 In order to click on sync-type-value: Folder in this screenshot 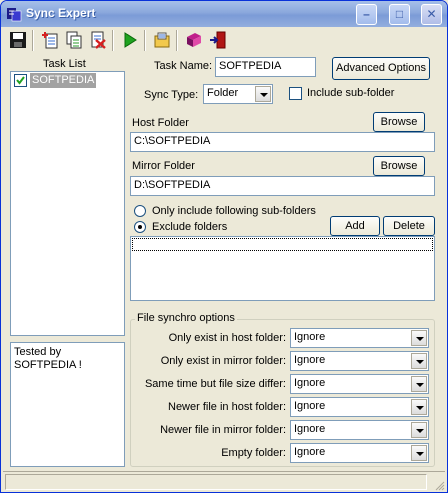, I will do `click(223, 93)`.